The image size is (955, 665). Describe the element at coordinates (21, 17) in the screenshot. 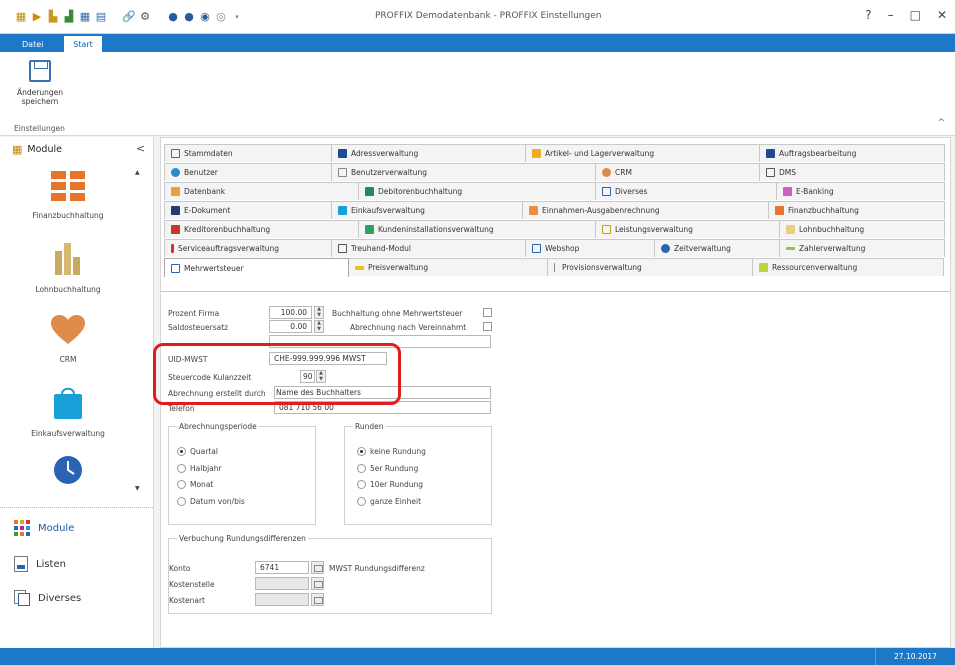

I see `grid-icon: ▦` at that location.